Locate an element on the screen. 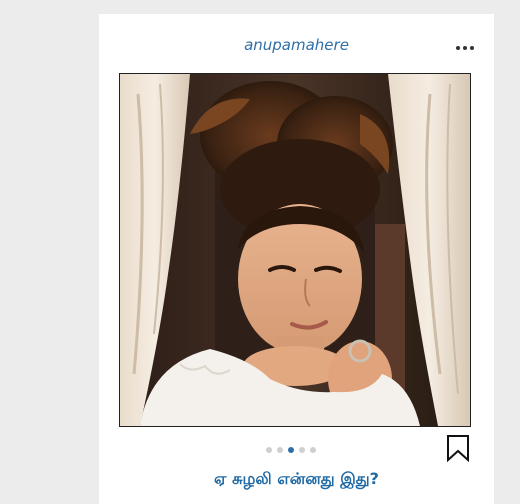 The width and height of the screenshot is (520, 504). more-options-icon is located at coordinates (466, 48).